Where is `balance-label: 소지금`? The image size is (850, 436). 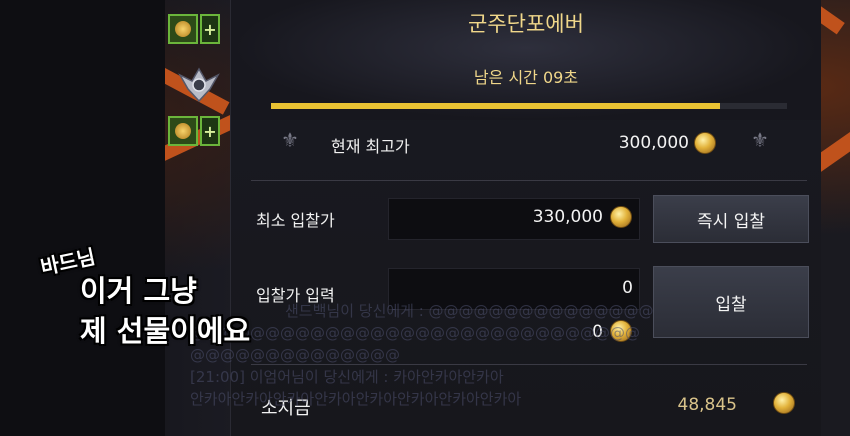 balance-label: 소지금 is located at coordinates (286, 408).